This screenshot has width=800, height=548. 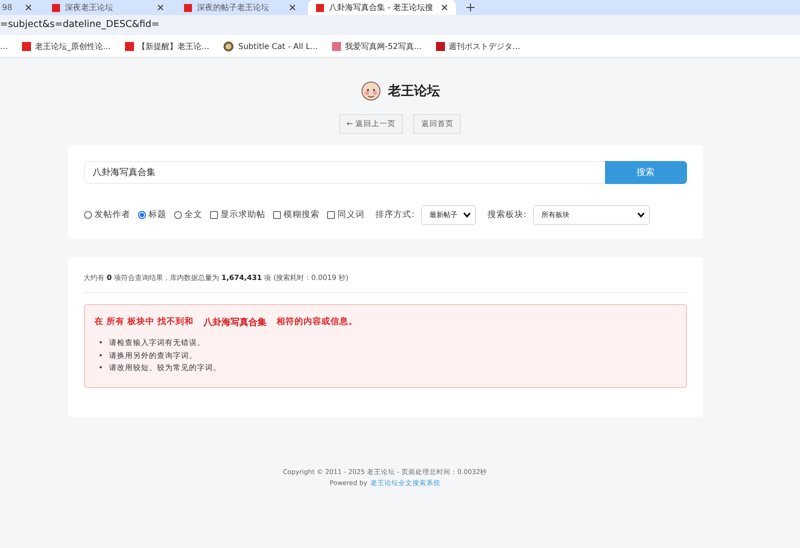 I want to click on sort-label: 排序方式:, so click(x=395, y=215).